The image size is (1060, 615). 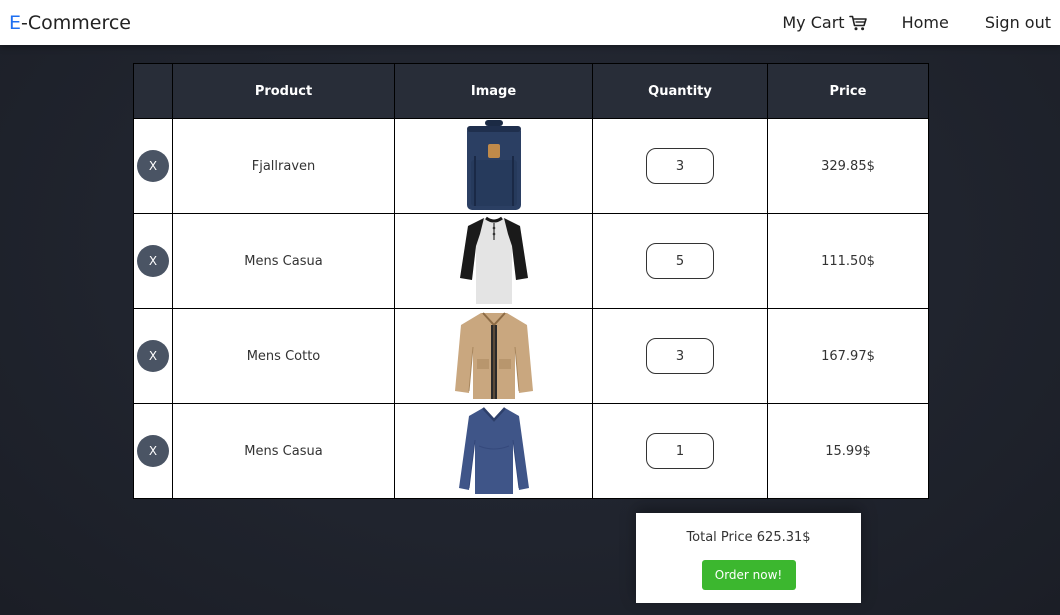 I want to click on backpack-image, so click(x=493, y=165).